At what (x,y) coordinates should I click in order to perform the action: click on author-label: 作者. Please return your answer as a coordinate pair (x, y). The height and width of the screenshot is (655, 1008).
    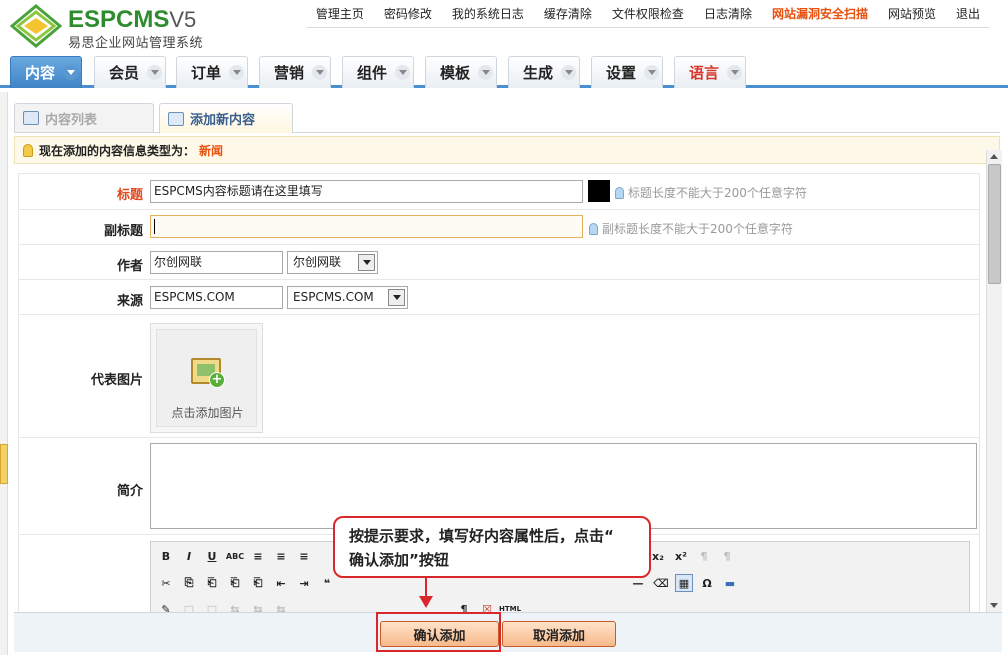
    Looking at the image, I should click on (129, 266).